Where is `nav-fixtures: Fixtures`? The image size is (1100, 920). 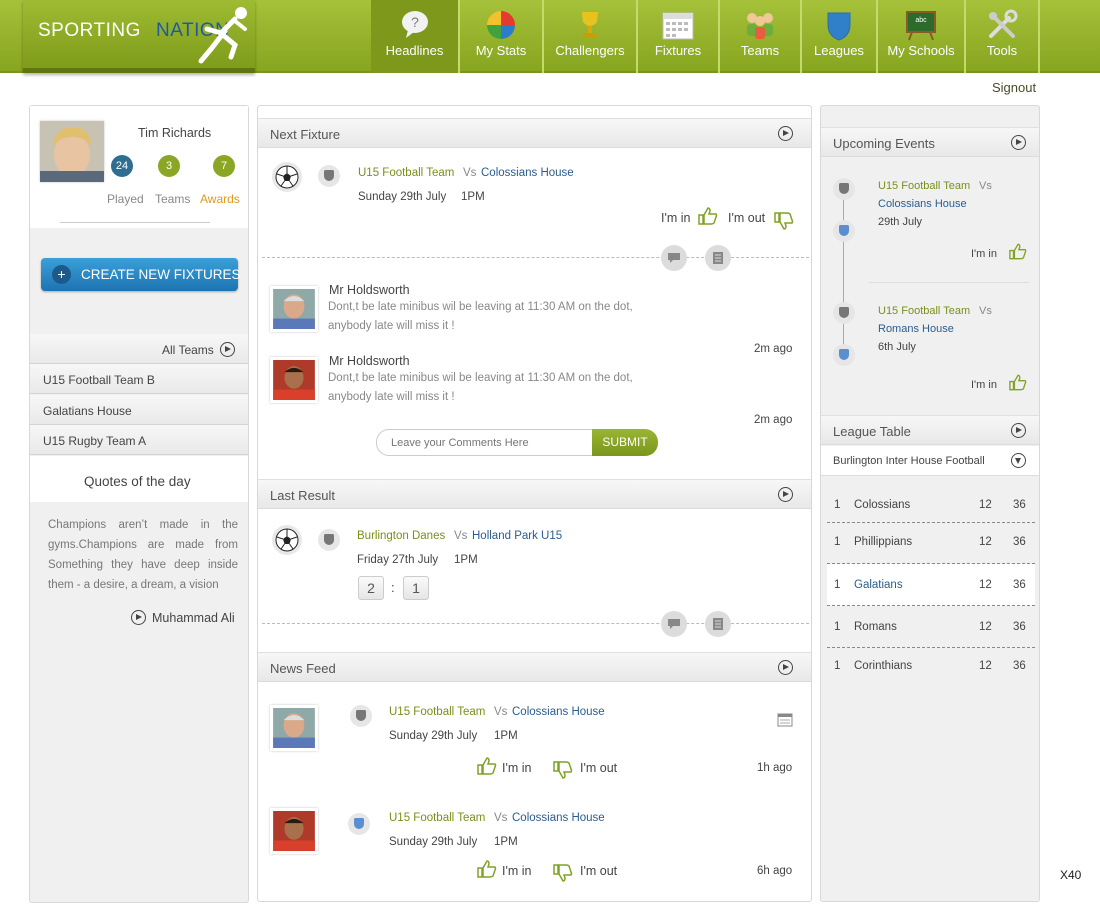
nav-fixtures: Fixtures is located at coordinates (679, 36).